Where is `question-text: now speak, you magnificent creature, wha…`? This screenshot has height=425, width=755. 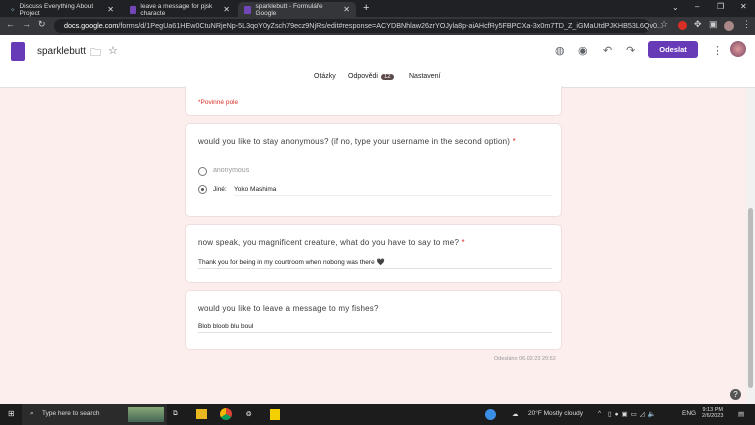 question-text: now speak, you magnificent creature, wha… is located at coordinates (331, 242).